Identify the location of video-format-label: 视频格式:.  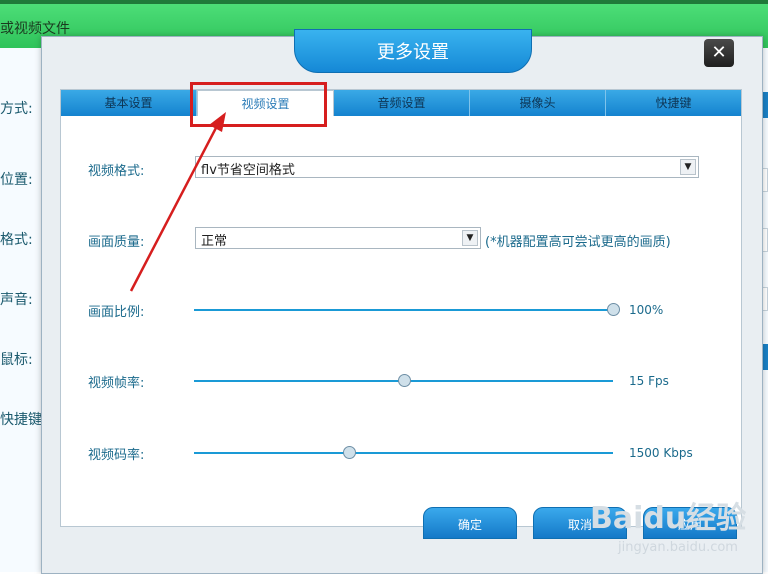
(116, 171).